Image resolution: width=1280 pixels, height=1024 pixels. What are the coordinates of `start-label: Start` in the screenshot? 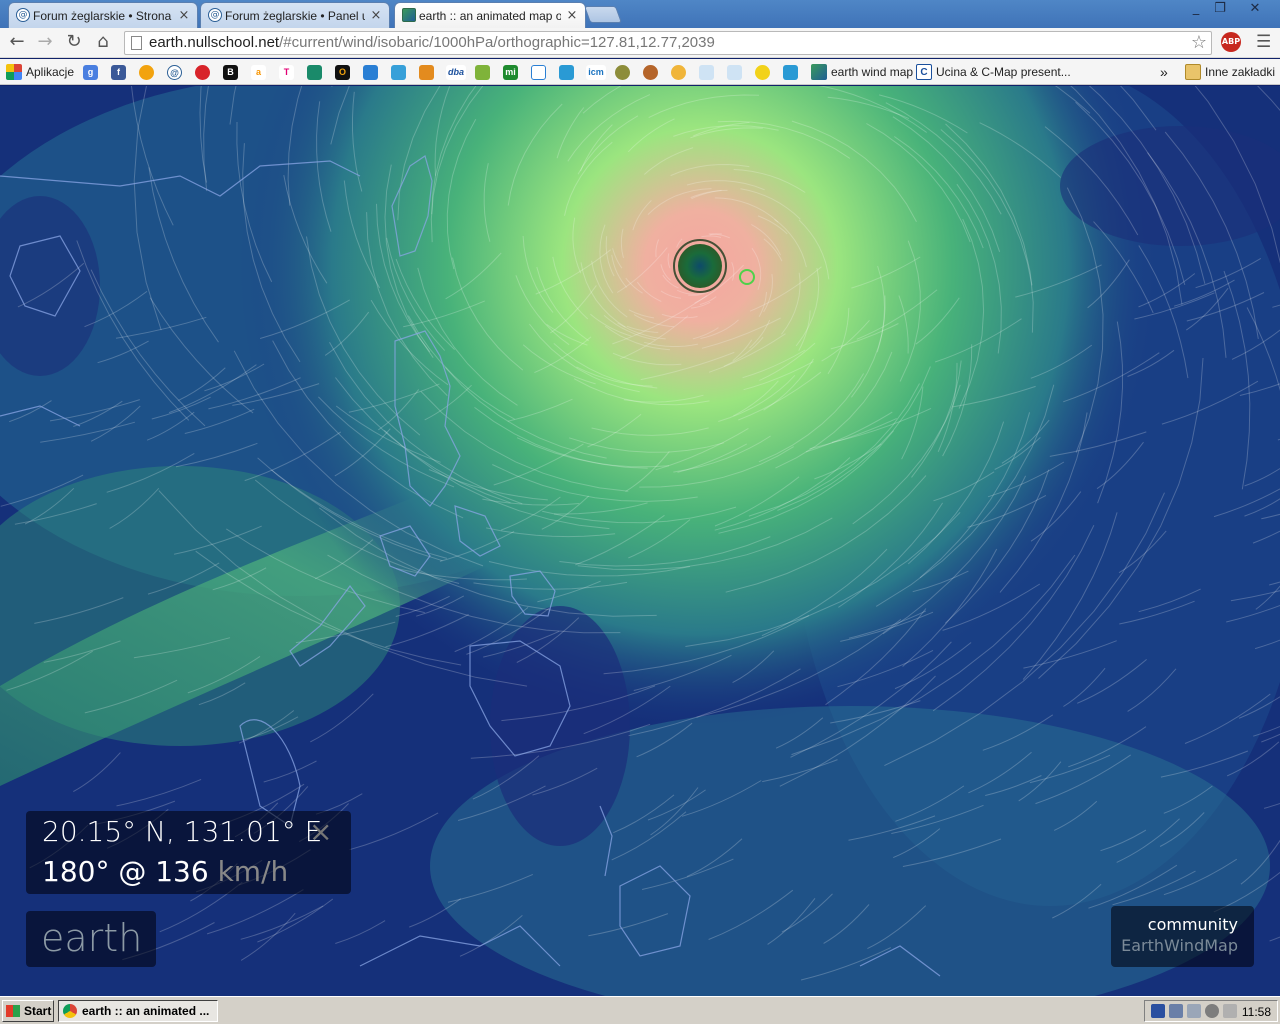 It's located at (38, 1011).